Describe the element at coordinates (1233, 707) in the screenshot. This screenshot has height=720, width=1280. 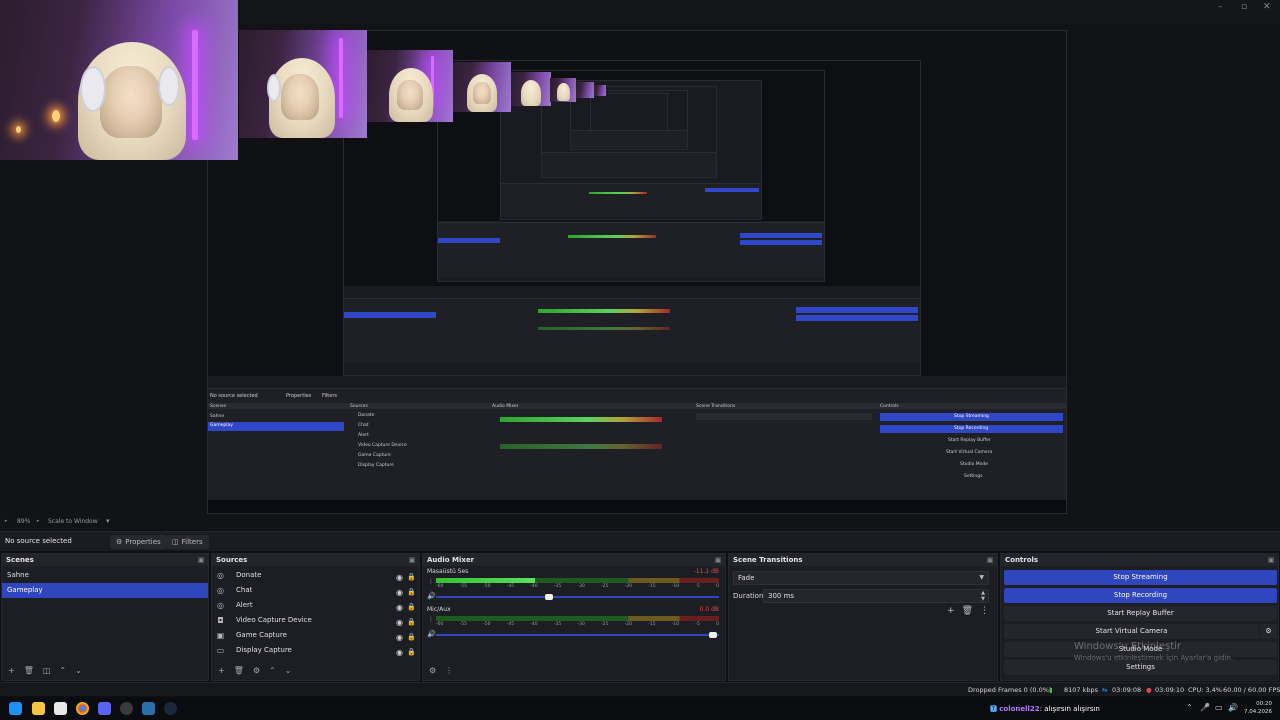
I see `volume-icon: 🔊` at that location.